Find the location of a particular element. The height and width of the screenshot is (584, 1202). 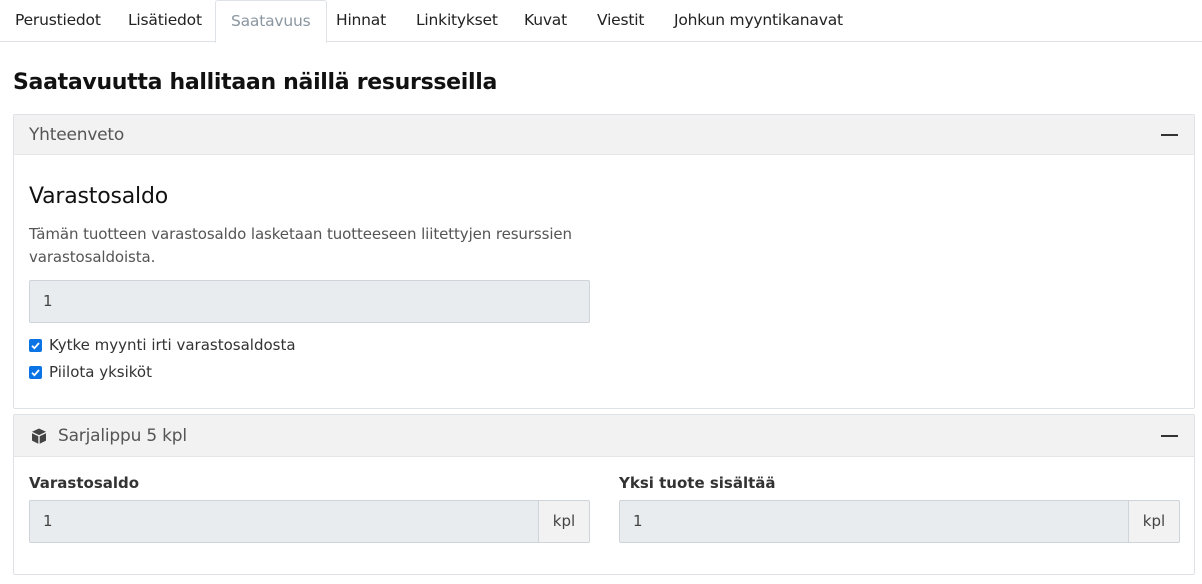

contains-label: Yksi tuote sisältää is located at coordinates (697, 483).